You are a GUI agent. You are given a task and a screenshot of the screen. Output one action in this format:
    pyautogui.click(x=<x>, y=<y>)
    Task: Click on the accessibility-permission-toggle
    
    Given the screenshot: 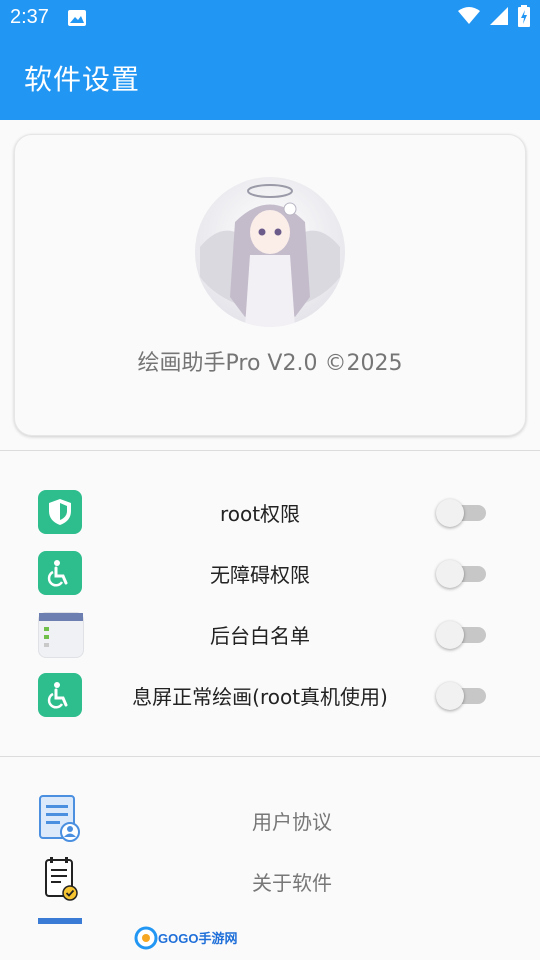 What is the action you would take?
    pyautogui.click(x=461, y=574)
    